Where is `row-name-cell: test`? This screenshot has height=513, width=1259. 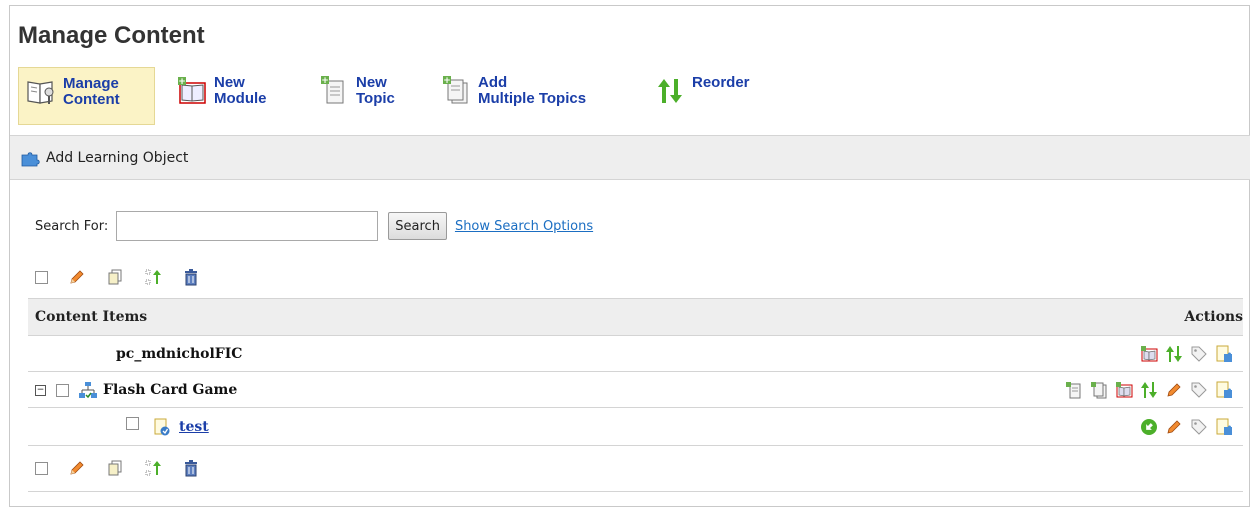
row-name-cell: test is located at coordinates (167, 427).